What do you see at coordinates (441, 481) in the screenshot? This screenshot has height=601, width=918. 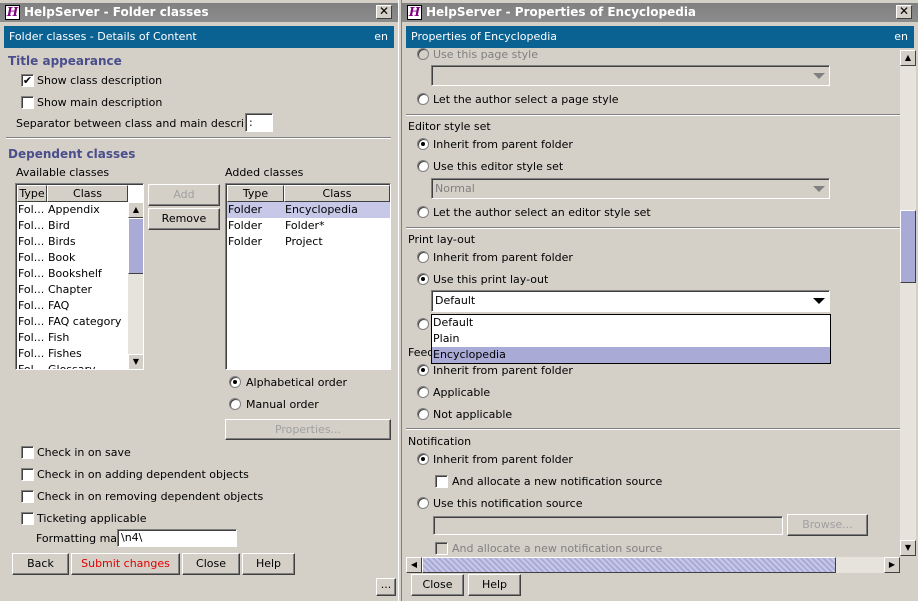 I see `allocate-notification-checkbox` at bounding box center [441, 481].